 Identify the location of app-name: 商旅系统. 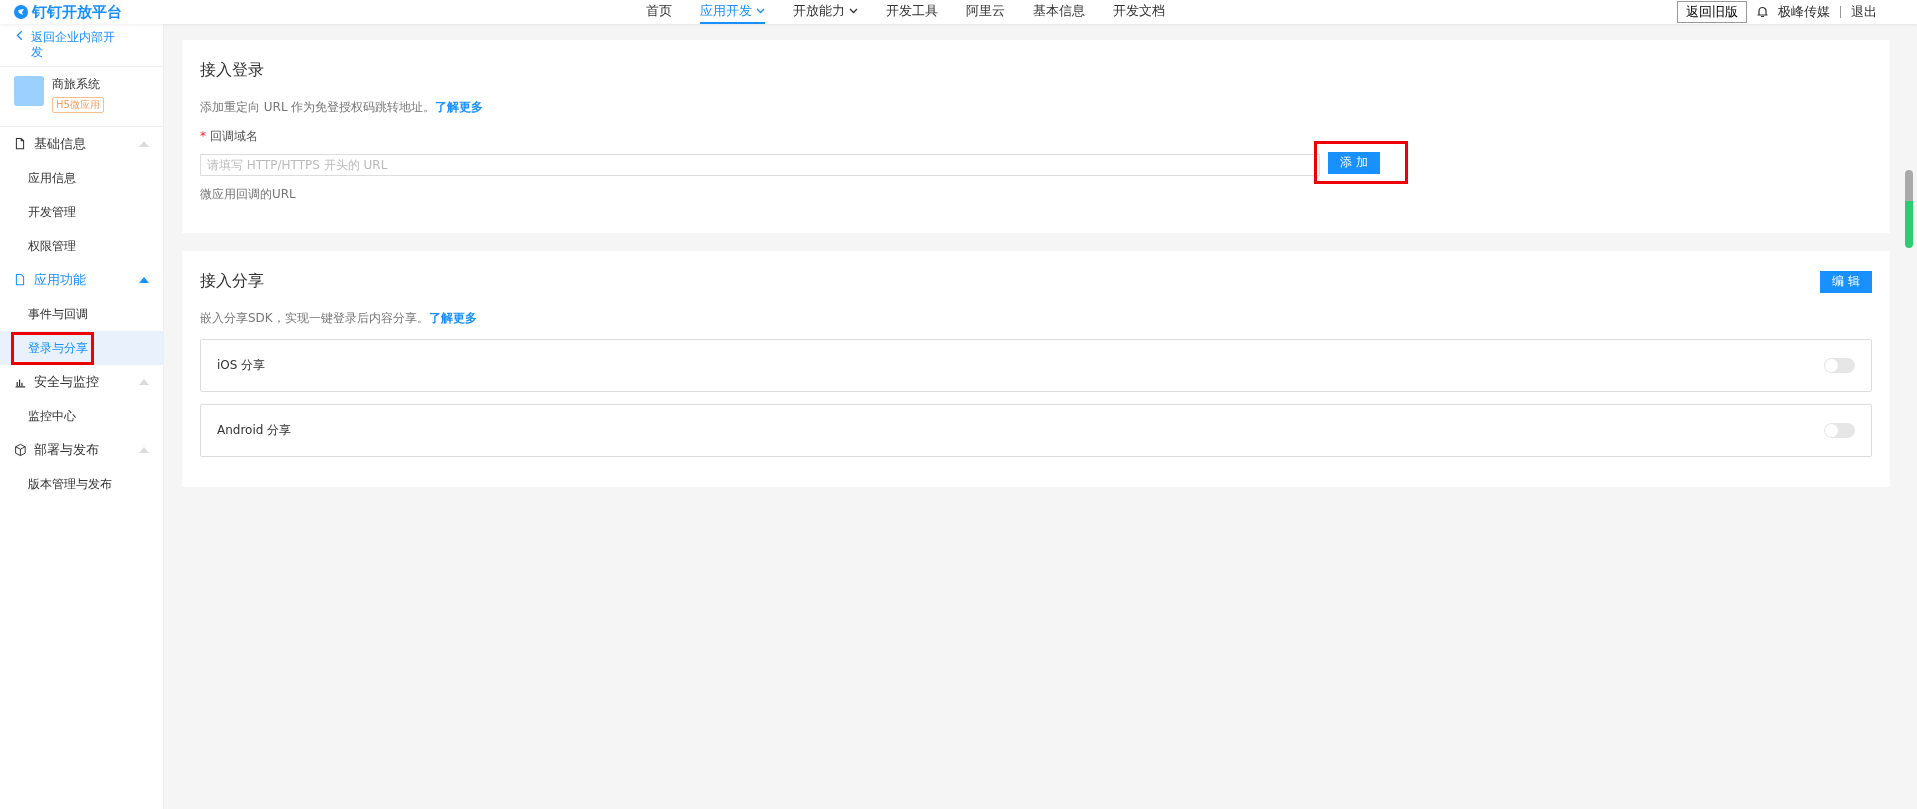
(76, 84).